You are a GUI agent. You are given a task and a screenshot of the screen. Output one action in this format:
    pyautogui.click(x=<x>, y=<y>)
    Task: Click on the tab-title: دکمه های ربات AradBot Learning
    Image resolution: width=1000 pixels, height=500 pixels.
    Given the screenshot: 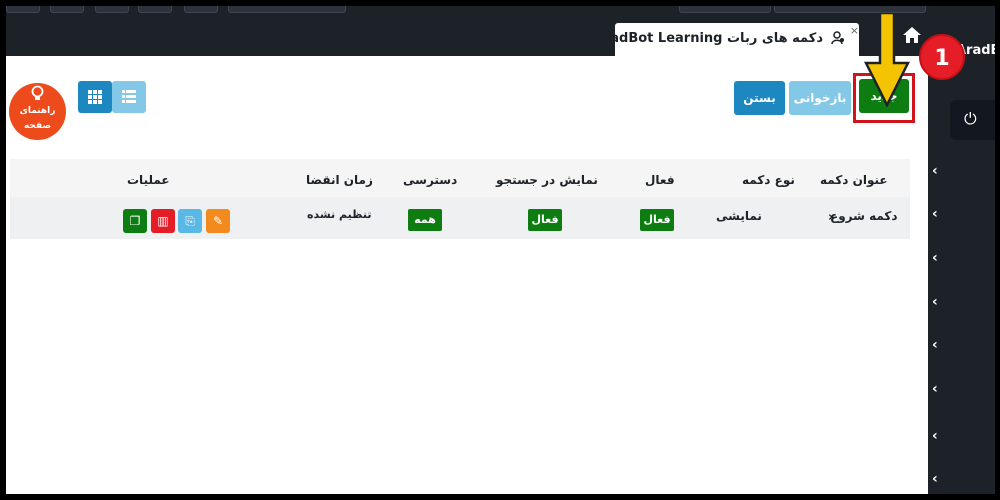 What is the action you would take?
    pyautogui.click(x=708, y=38)
    